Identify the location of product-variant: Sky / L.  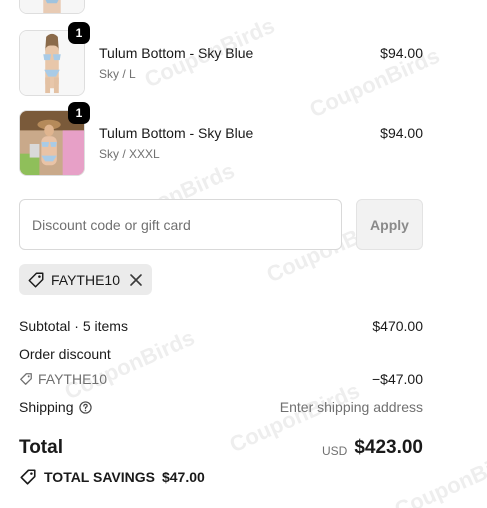
(117, 74).